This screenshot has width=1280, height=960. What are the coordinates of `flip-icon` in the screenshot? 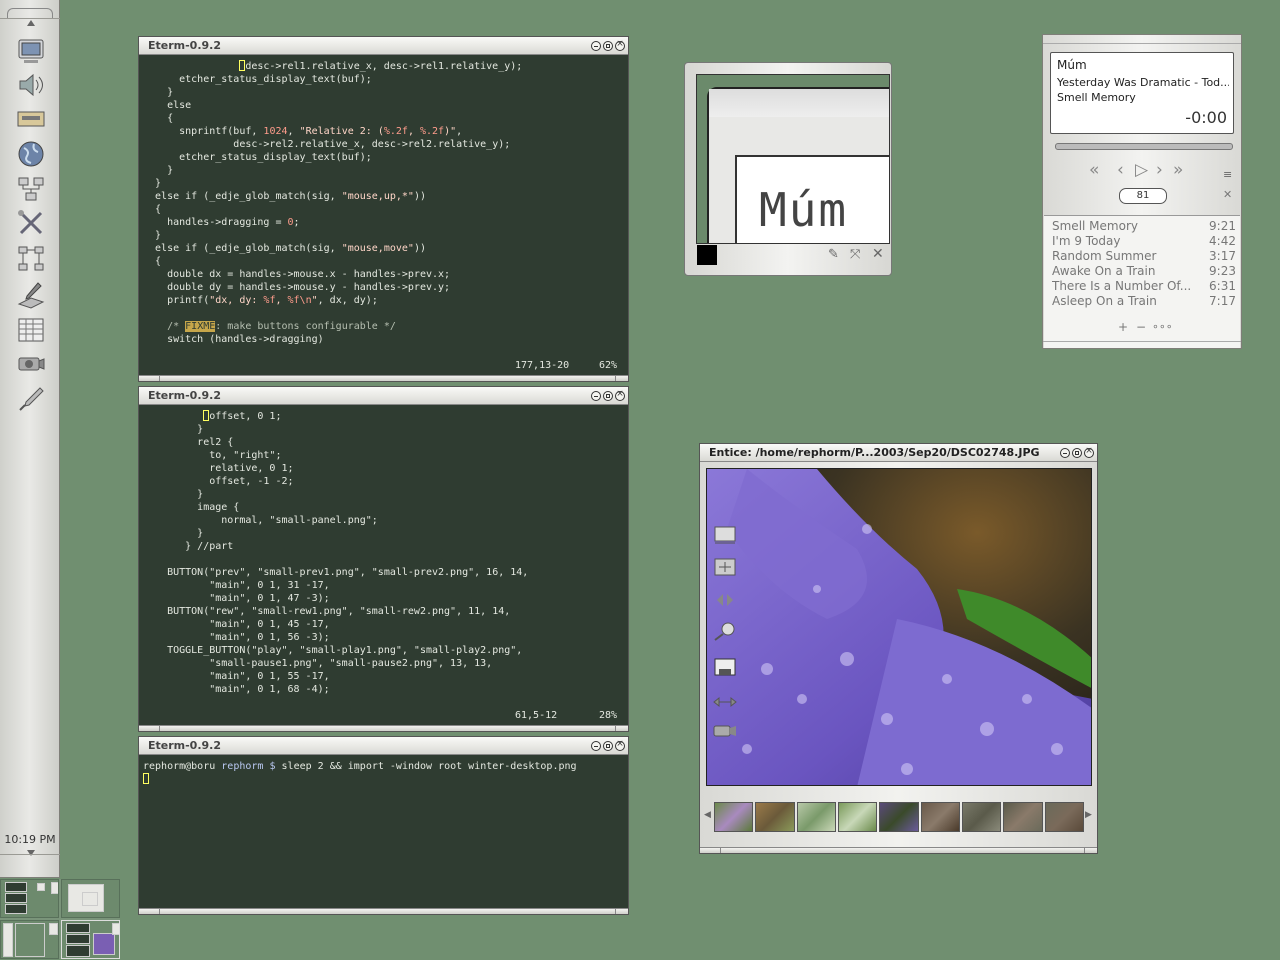 It's located at (725, 702).